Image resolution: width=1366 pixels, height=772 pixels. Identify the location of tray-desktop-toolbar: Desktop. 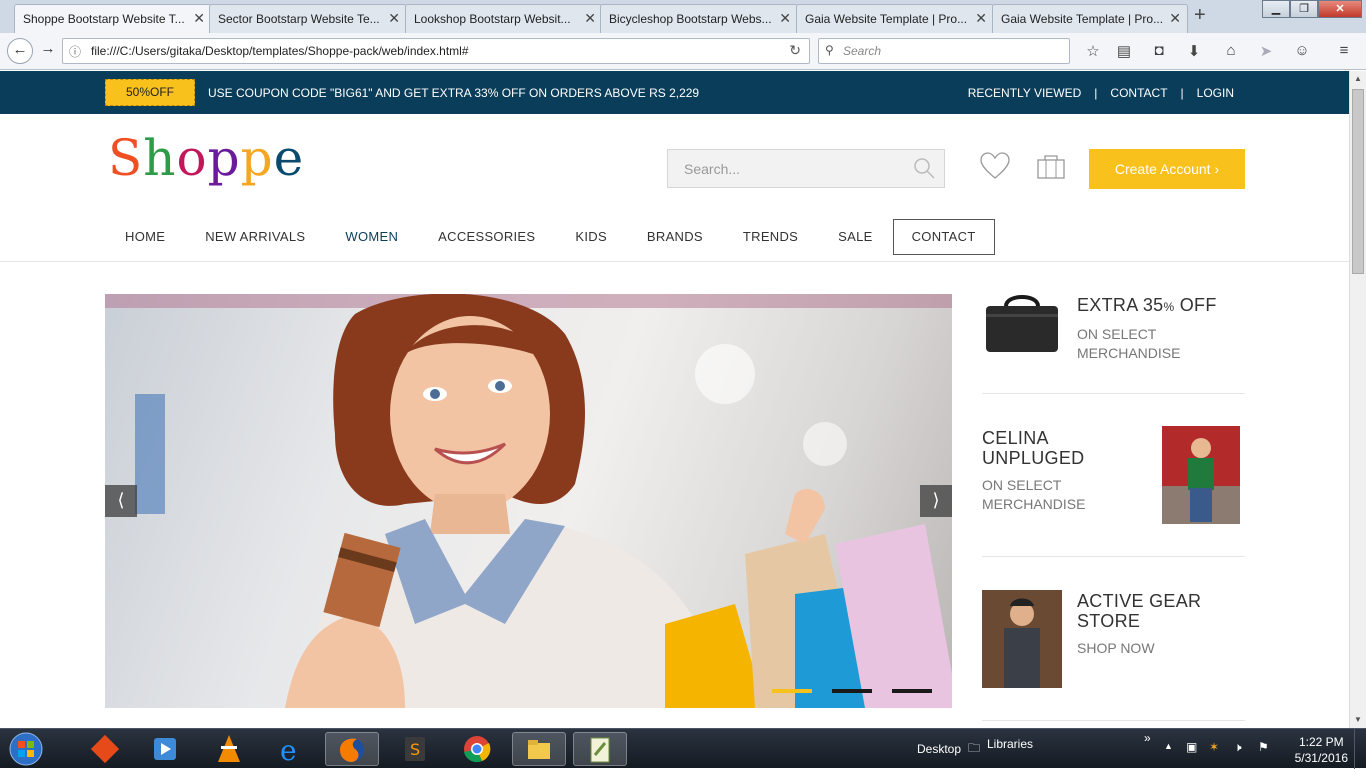
(939, 749).